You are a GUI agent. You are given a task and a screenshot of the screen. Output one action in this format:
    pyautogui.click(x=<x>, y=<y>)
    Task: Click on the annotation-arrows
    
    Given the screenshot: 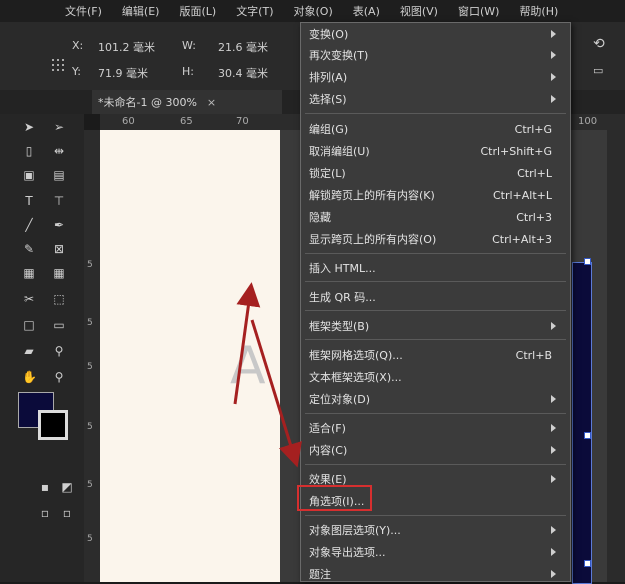 What is the action you would take?
    pyautogui.click(x=267, y=375)
    